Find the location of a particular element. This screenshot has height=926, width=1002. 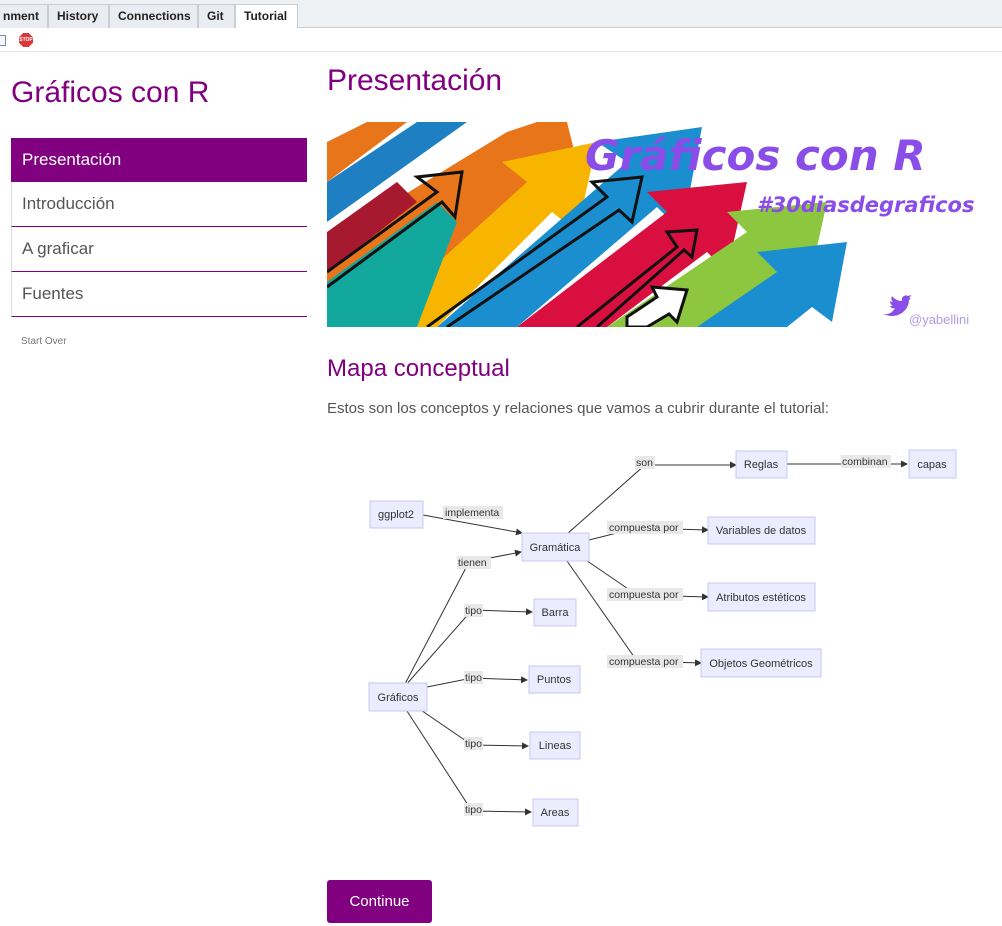

tab-label: Git is located at coordinates (215, 16).